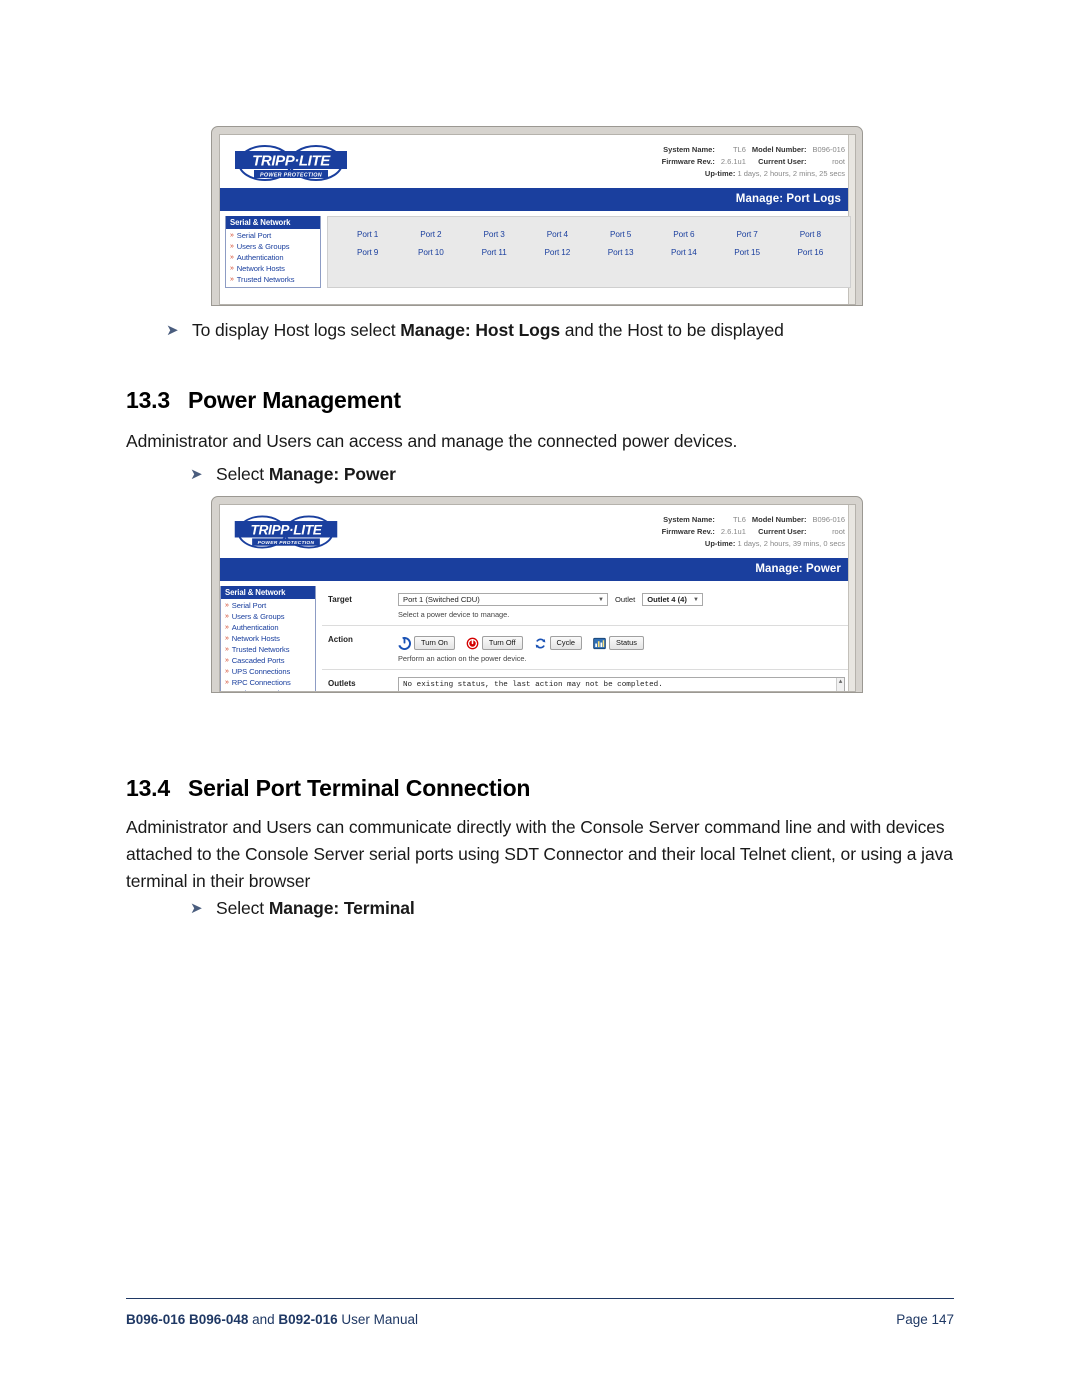  What do you see at coordinates (261, 671) in the screenshot?
I see `sidebar-item-label: UPS Connections` at bounding box center [261, 671].